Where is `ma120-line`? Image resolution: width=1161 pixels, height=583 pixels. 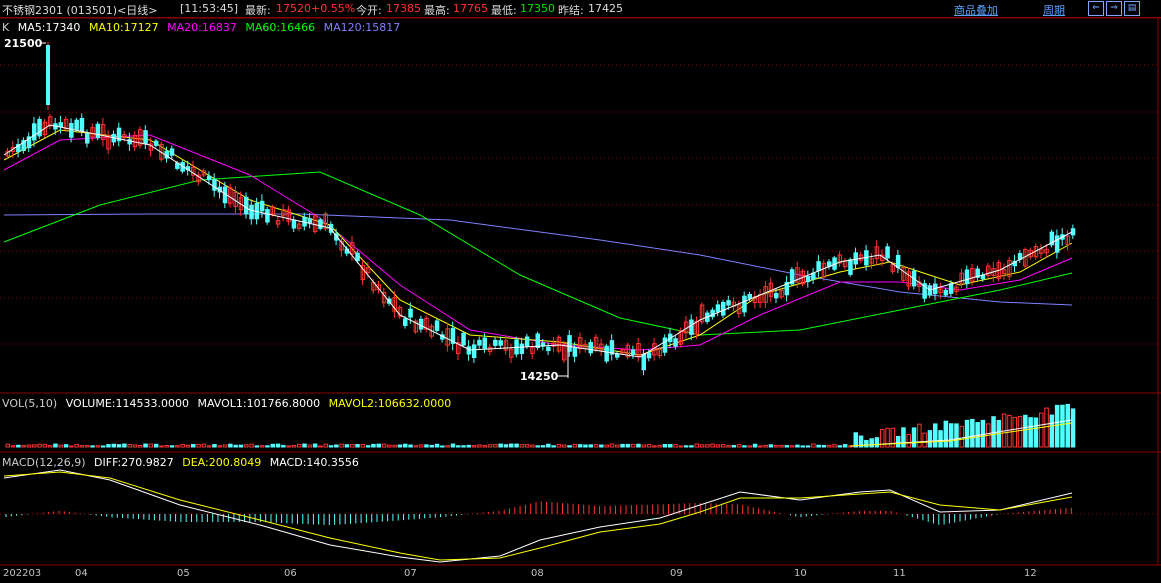 ma120-line is located at coordinates (538, 259).